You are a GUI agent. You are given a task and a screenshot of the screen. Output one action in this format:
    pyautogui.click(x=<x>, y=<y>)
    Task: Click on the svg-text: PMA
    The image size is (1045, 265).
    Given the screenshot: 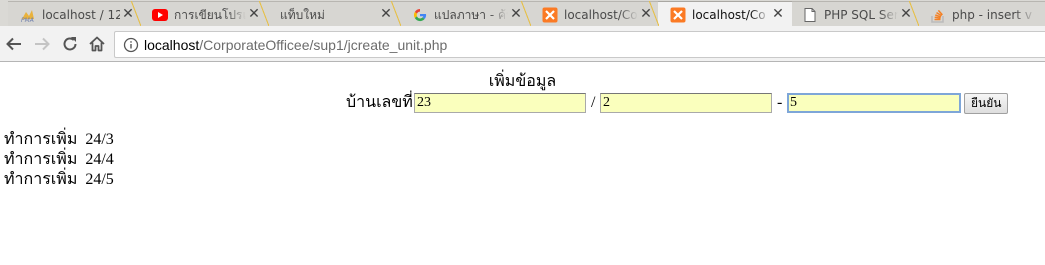 What is the action you would take?
    pyautogui.click(x=27, y=20)
    